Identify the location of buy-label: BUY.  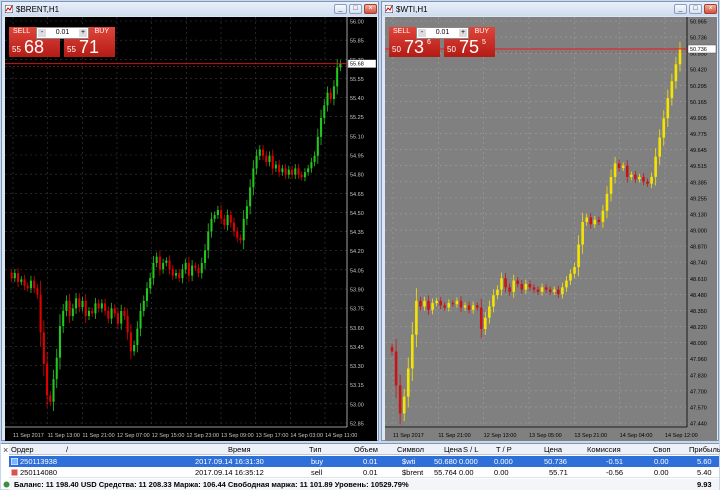
(101, 31).